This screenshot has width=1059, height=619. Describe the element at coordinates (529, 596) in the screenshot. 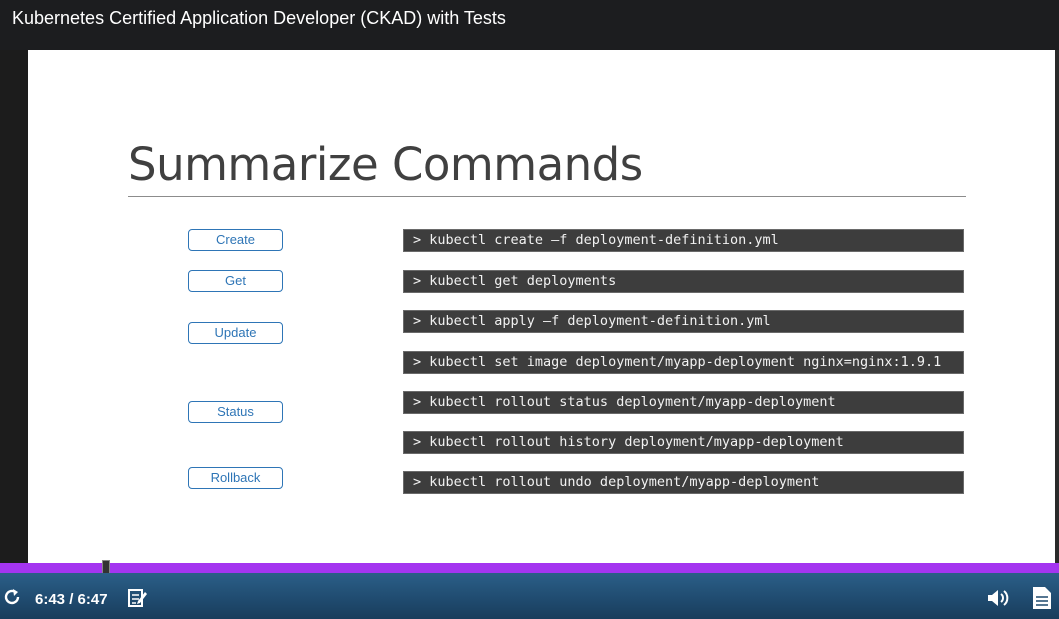

I see `player-controls: 6:43 / 6:47` at that location.